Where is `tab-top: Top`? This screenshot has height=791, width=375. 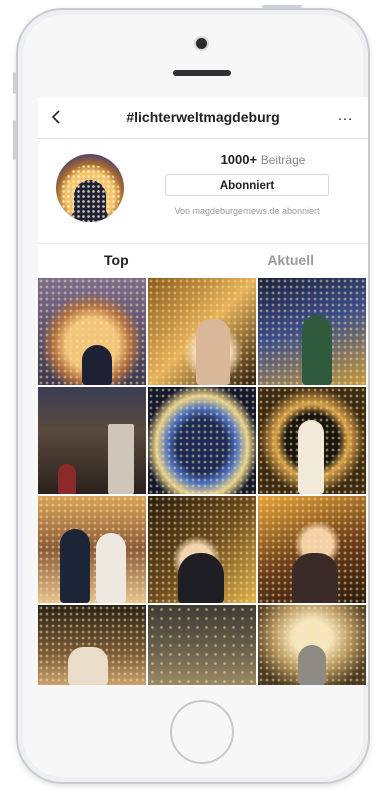
tab-top: Top is located at coordinates (116, 260).